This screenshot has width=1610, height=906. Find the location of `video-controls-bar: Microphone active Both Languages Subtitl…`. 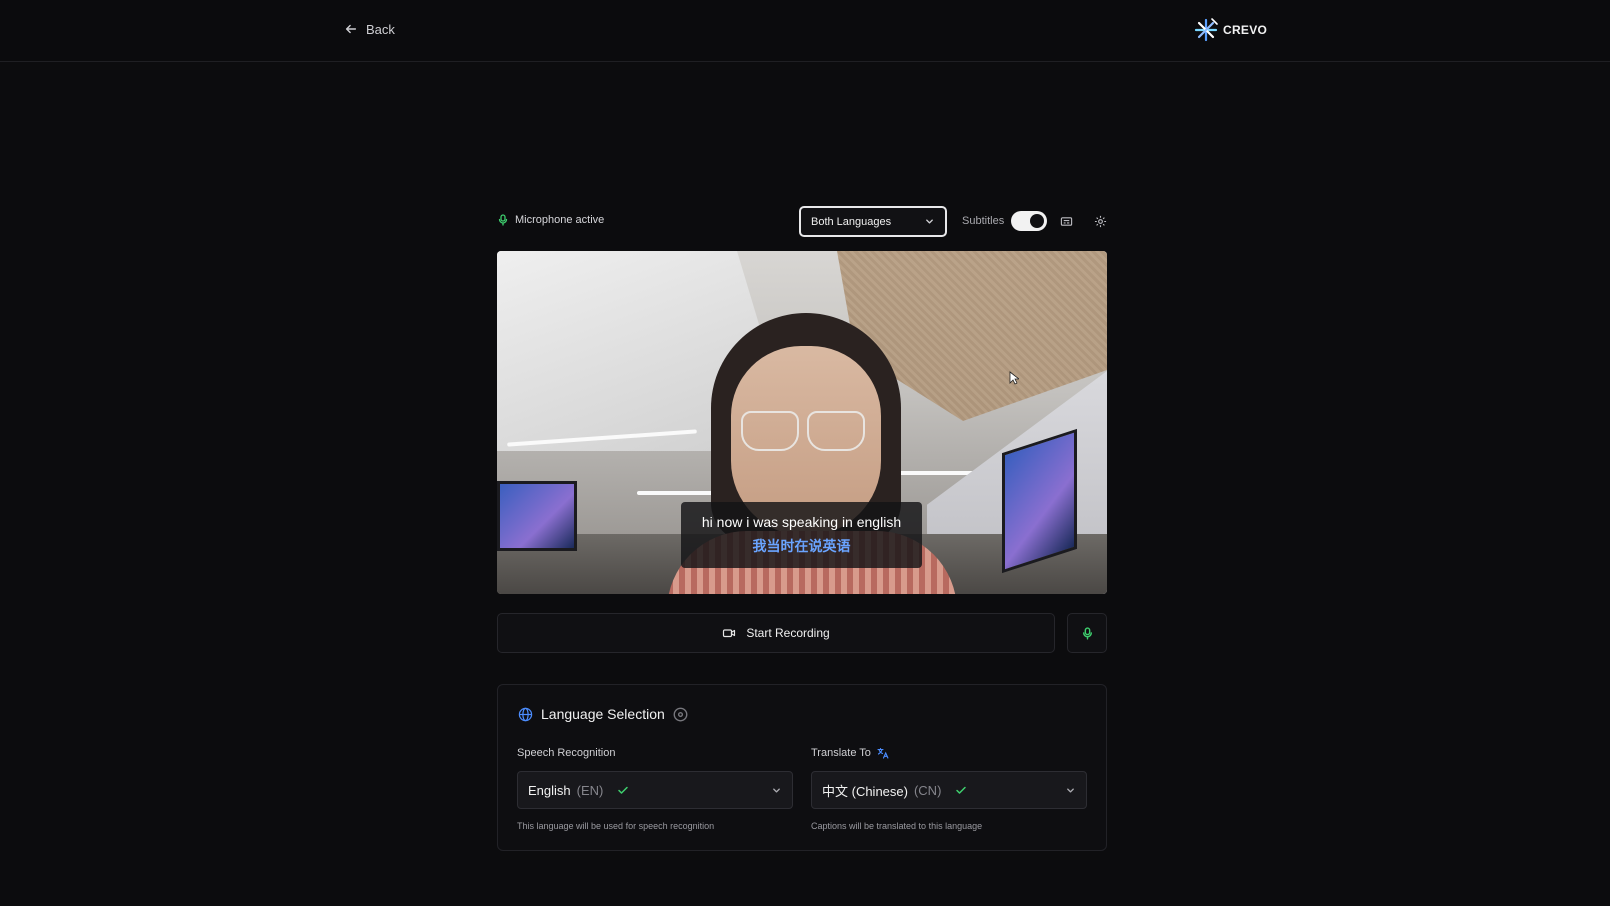

video-controls-bar: Microphone active Both Languages Subtitl… is located at coordinates (802, 222).